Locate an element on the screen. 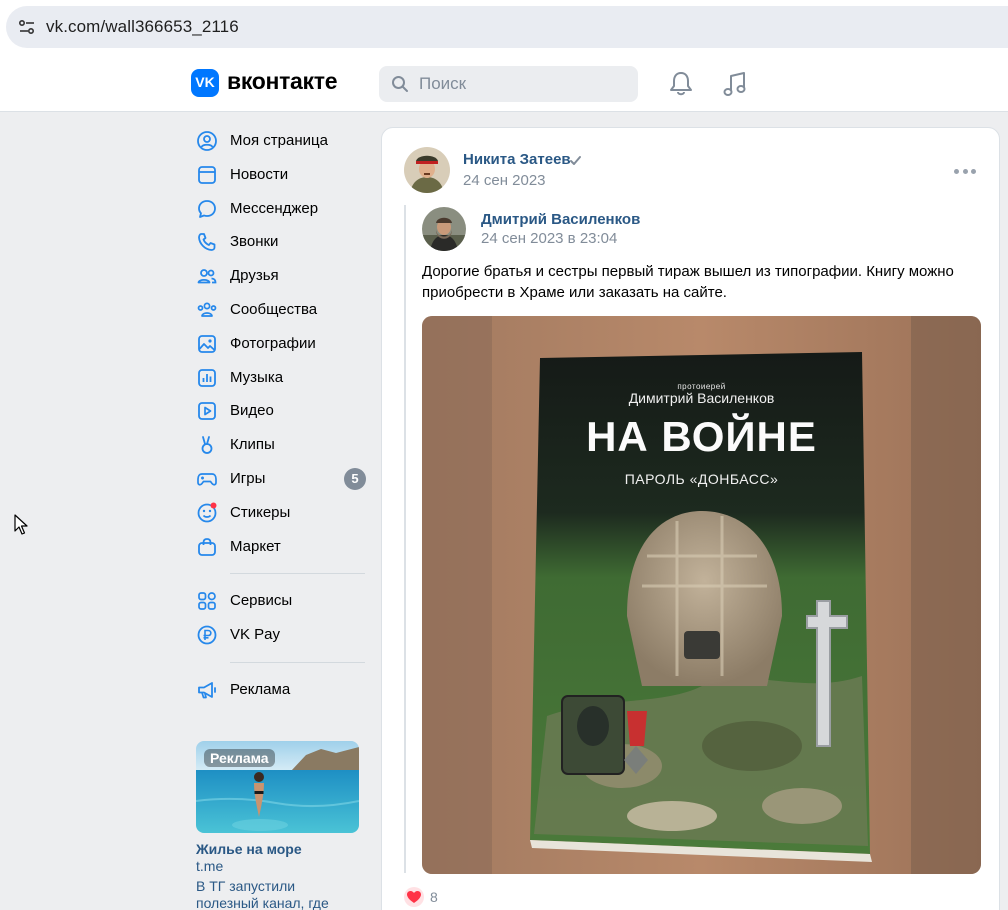  sidebar-item-label: Друзья is located at coordinates (254, 276).